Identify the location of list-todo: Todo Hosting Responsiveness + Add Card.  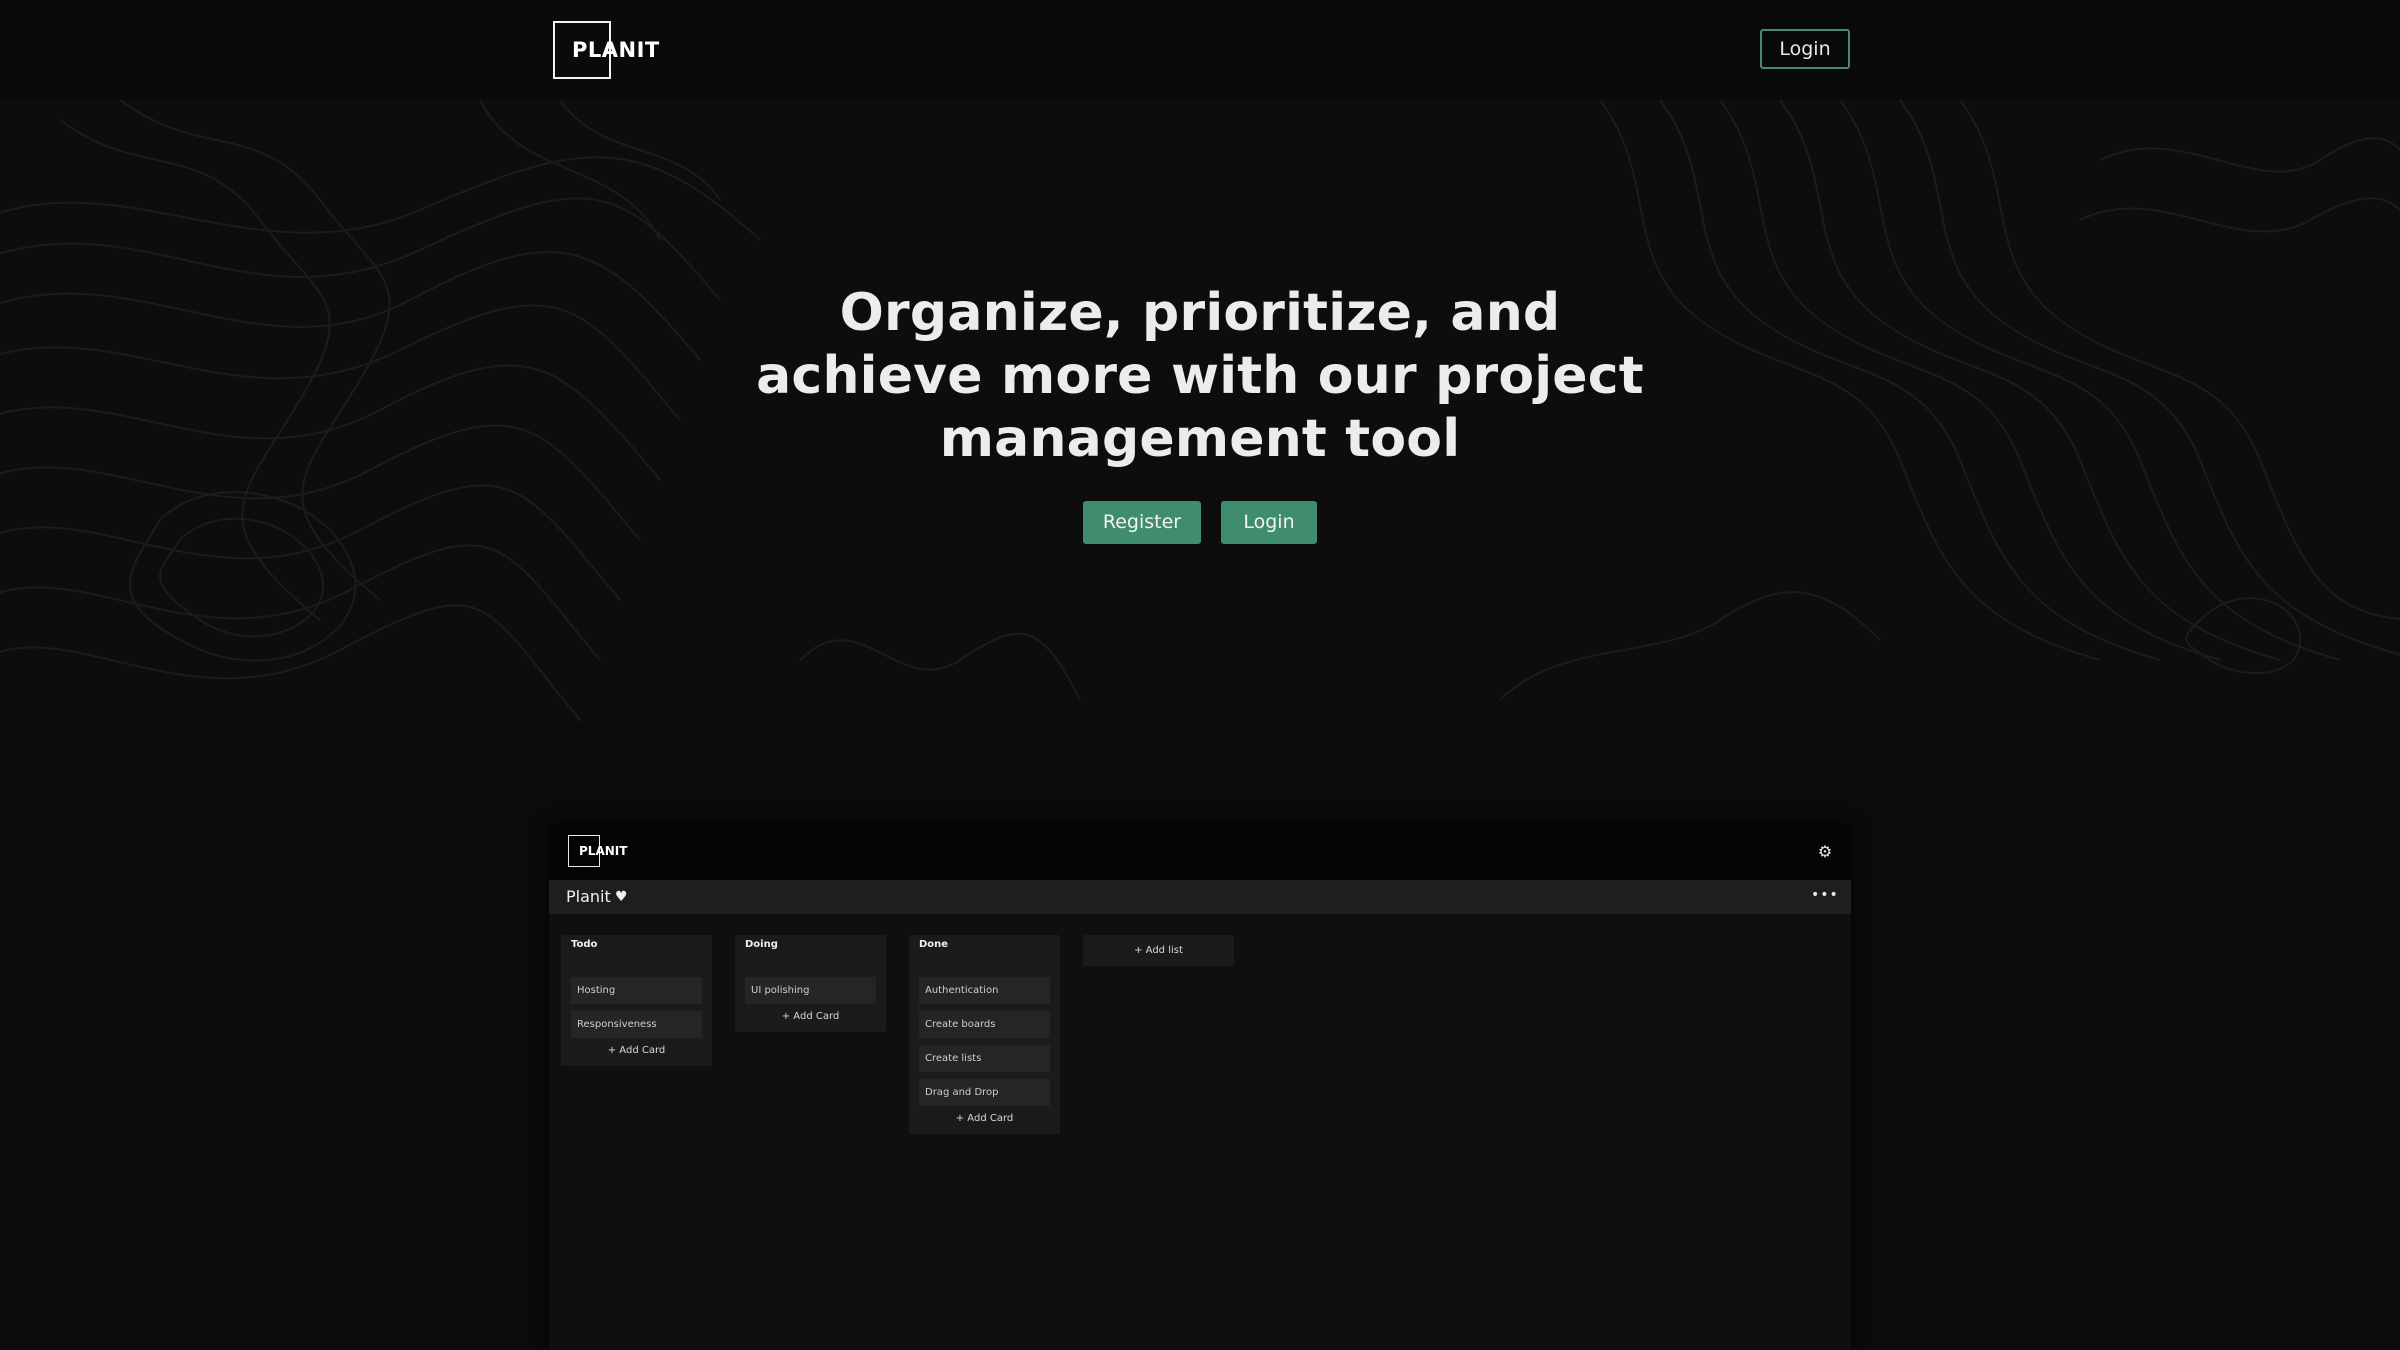
(636, 1000).